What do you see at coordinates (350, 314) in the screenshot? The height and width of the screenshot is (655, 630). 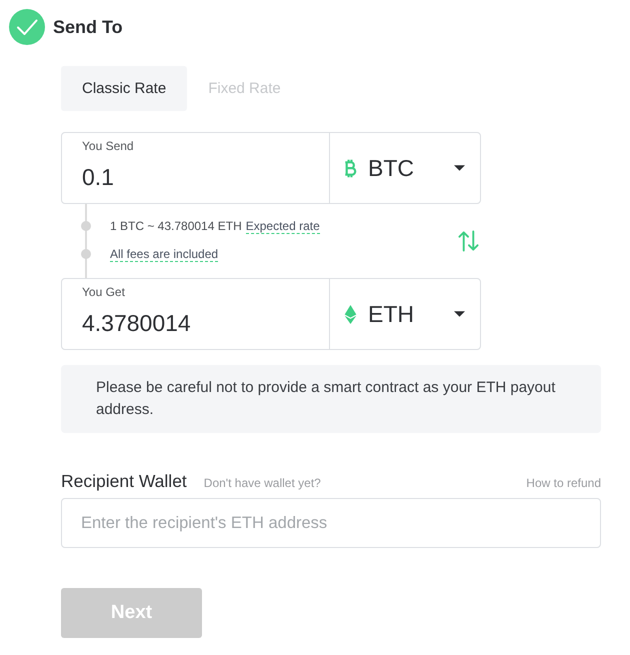 I see `ether-icon` at bounding box center [350, 314].